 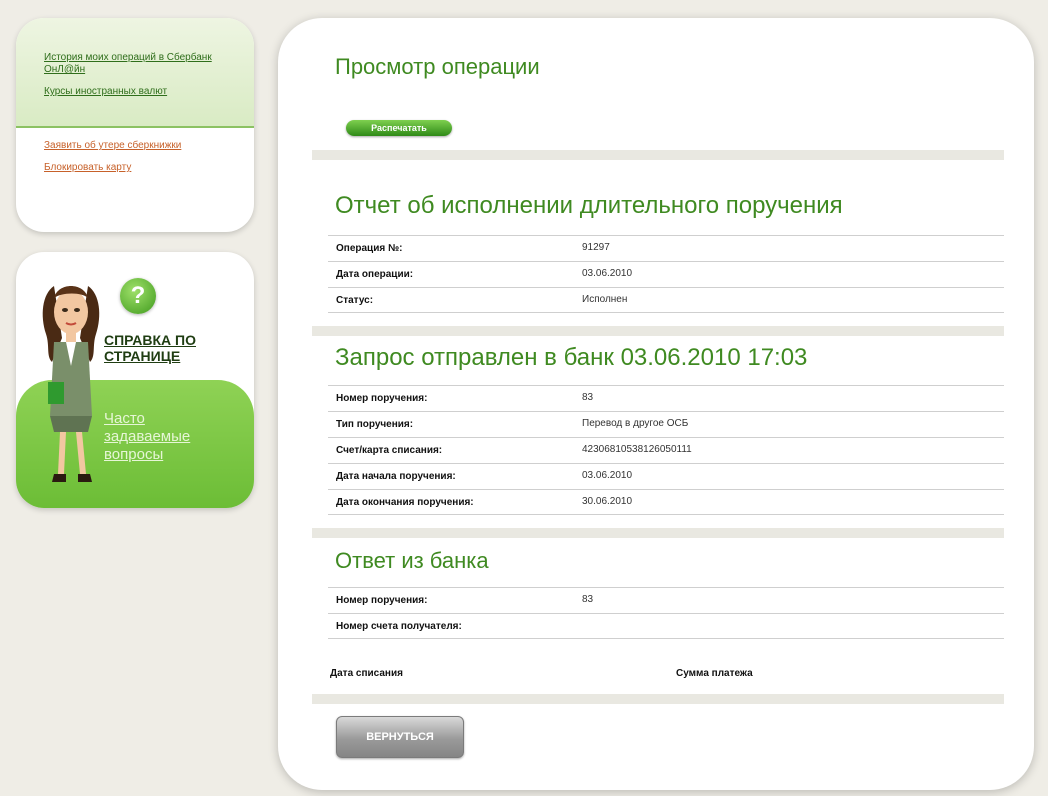 What do you see at coordinates (596, 247) in the screenshot?
I see `detail-value: 91297` at bounding box center [596, 247].